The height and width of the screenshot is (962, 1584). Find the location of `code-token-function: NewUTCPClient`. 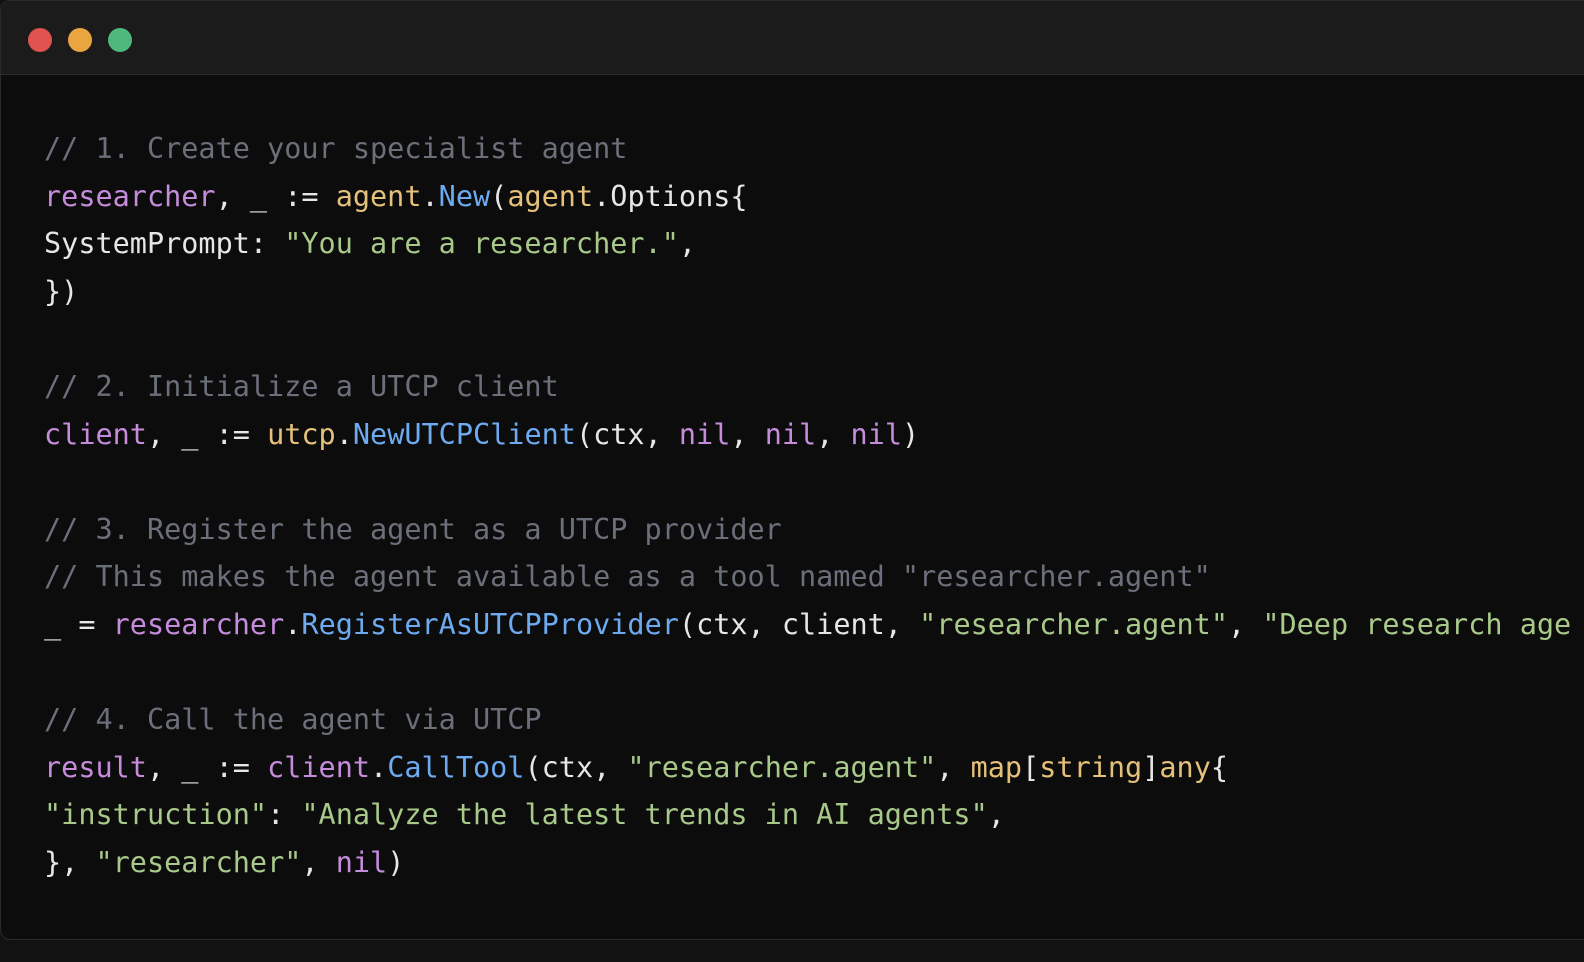

code-token-function: NewUTCPClient is located at coordinates (464, 434).